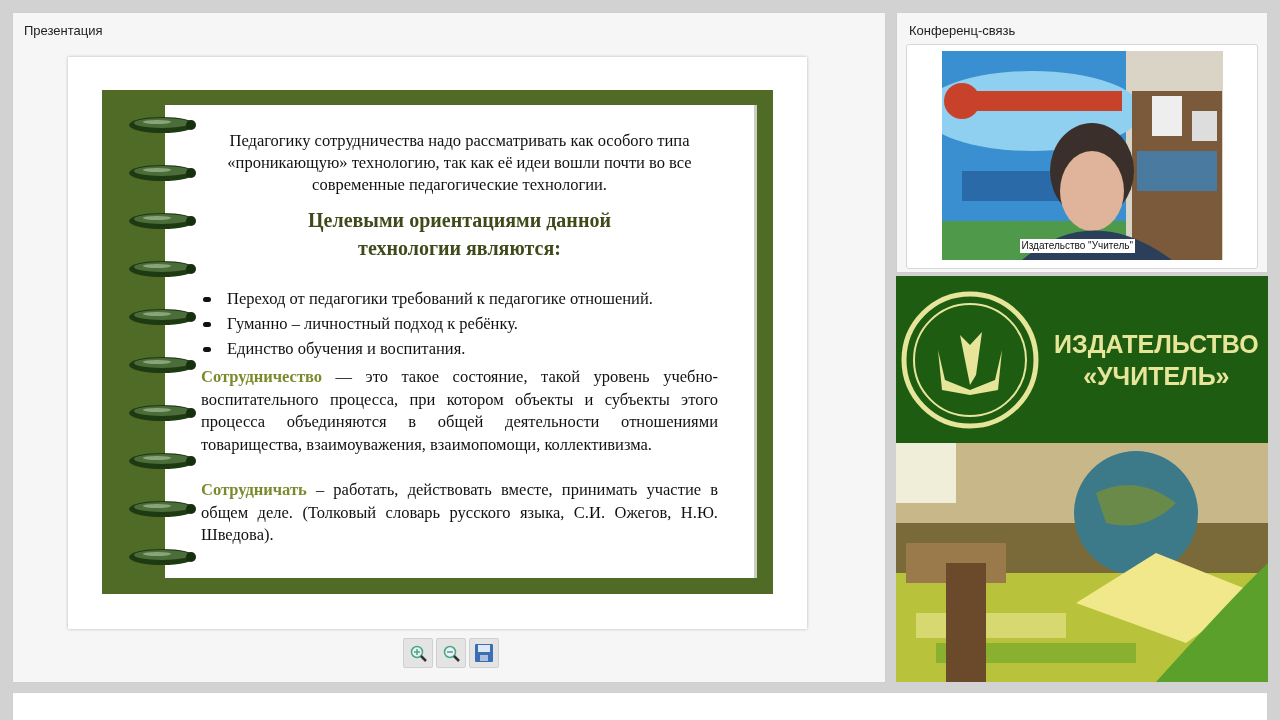 This screenshot has width=1280, height=720. I want to click on panel-title: Презентация, so click(63, 31).